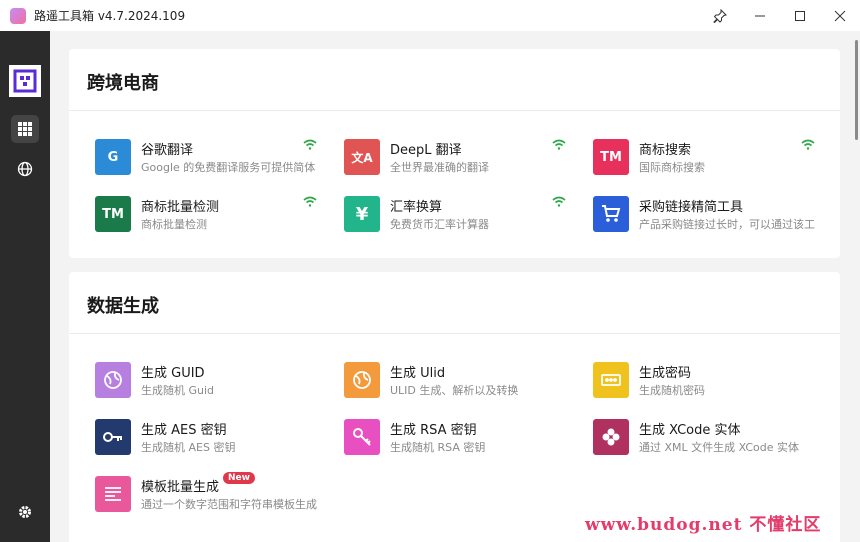 The image size is (860, 542). Describe the element at coordinates (123, 83) in the screenshot. I see `section-title: 跨境电商` at that location.